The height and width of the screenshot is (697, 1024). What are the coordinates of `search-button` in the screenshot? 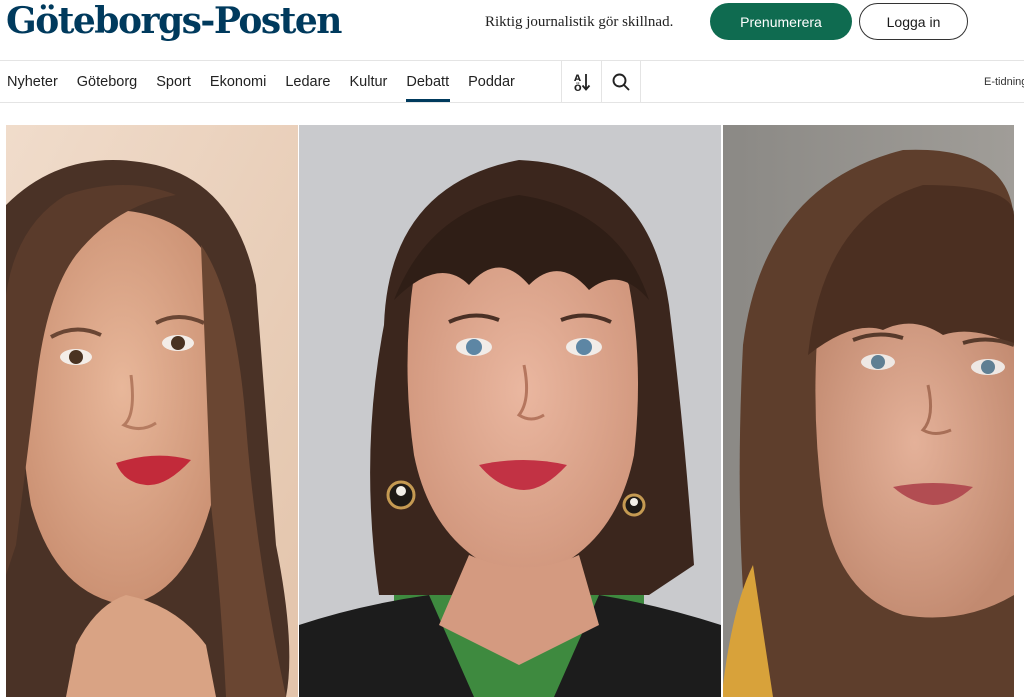 It's located at (621, 82).